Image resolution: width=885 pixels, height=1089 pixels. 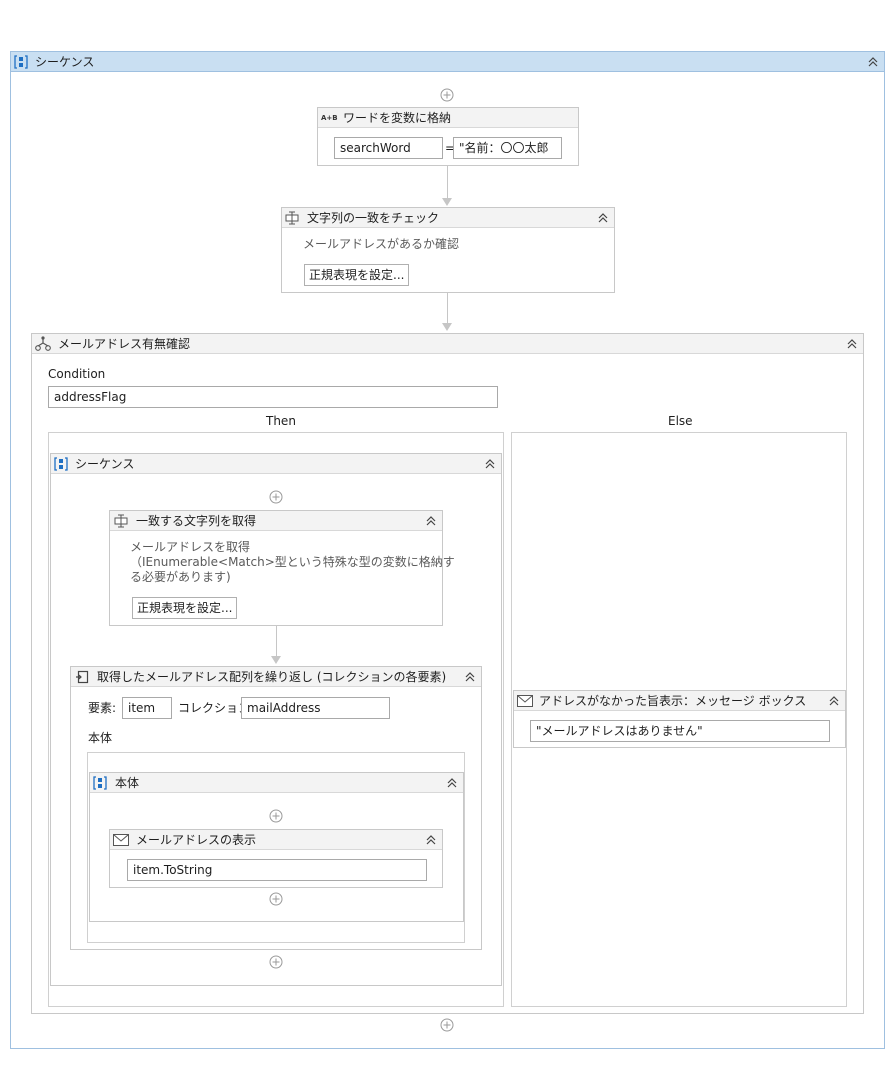 What do you see at coordinates (679, 719) in the screenshot?
I see `message-box-no-address: アドレスがなかった旨表示：メッセージ ボックス "メールアドレスはありません"` at bounding box center [679, 719].